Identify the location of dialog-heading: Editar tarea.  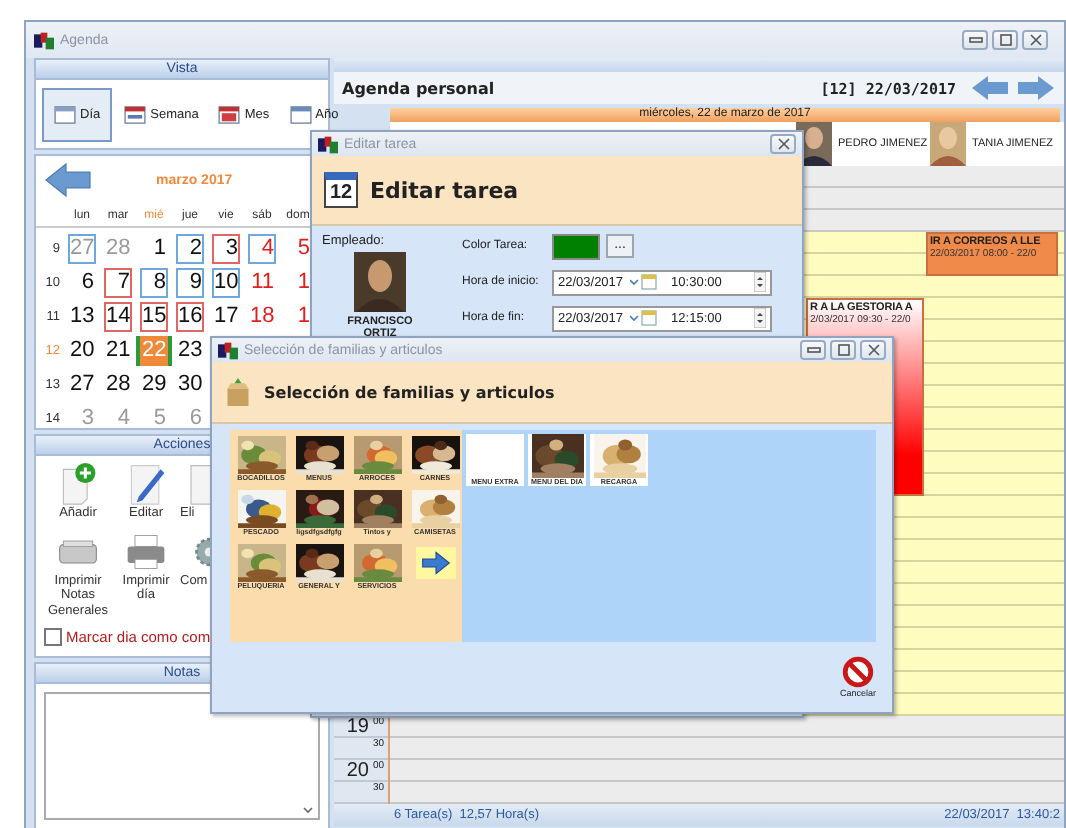
(444, 190).